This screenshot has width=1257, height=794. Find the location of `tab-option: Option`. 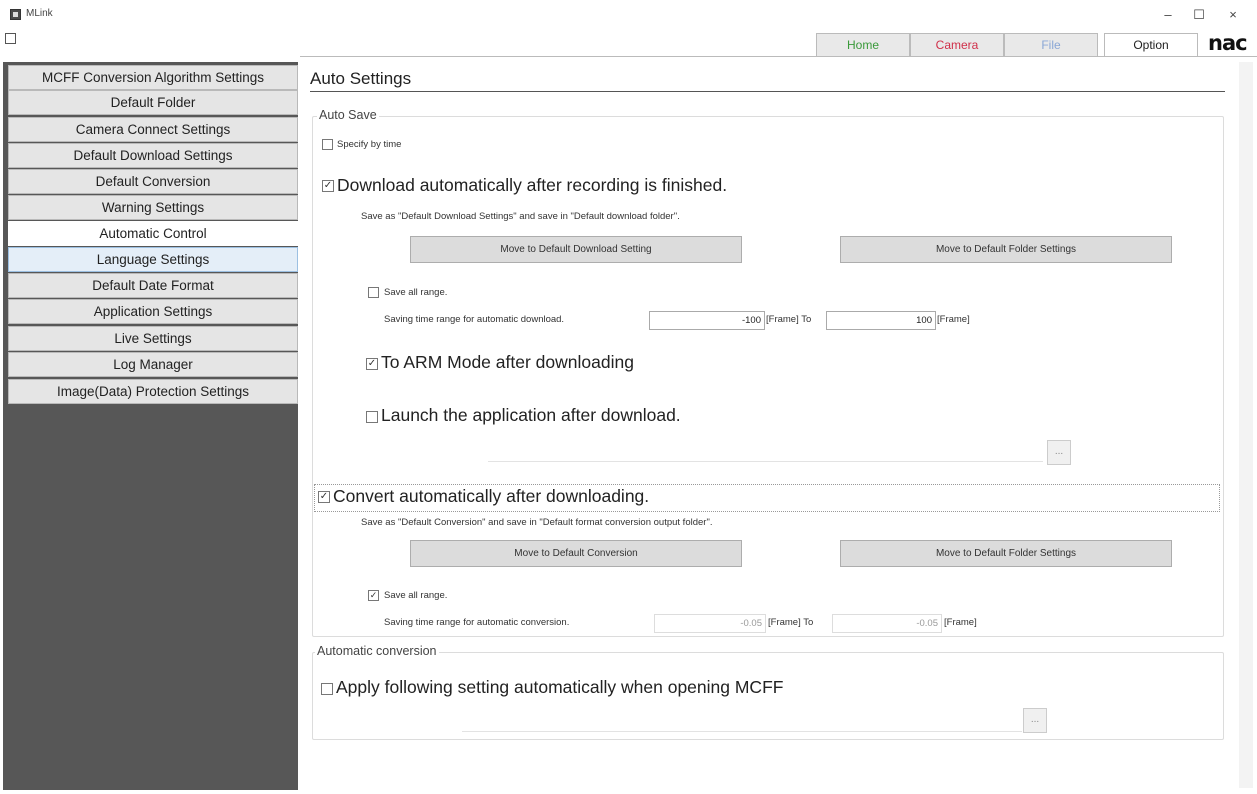

tab-option: Option is located at coordinates (1151, 44).